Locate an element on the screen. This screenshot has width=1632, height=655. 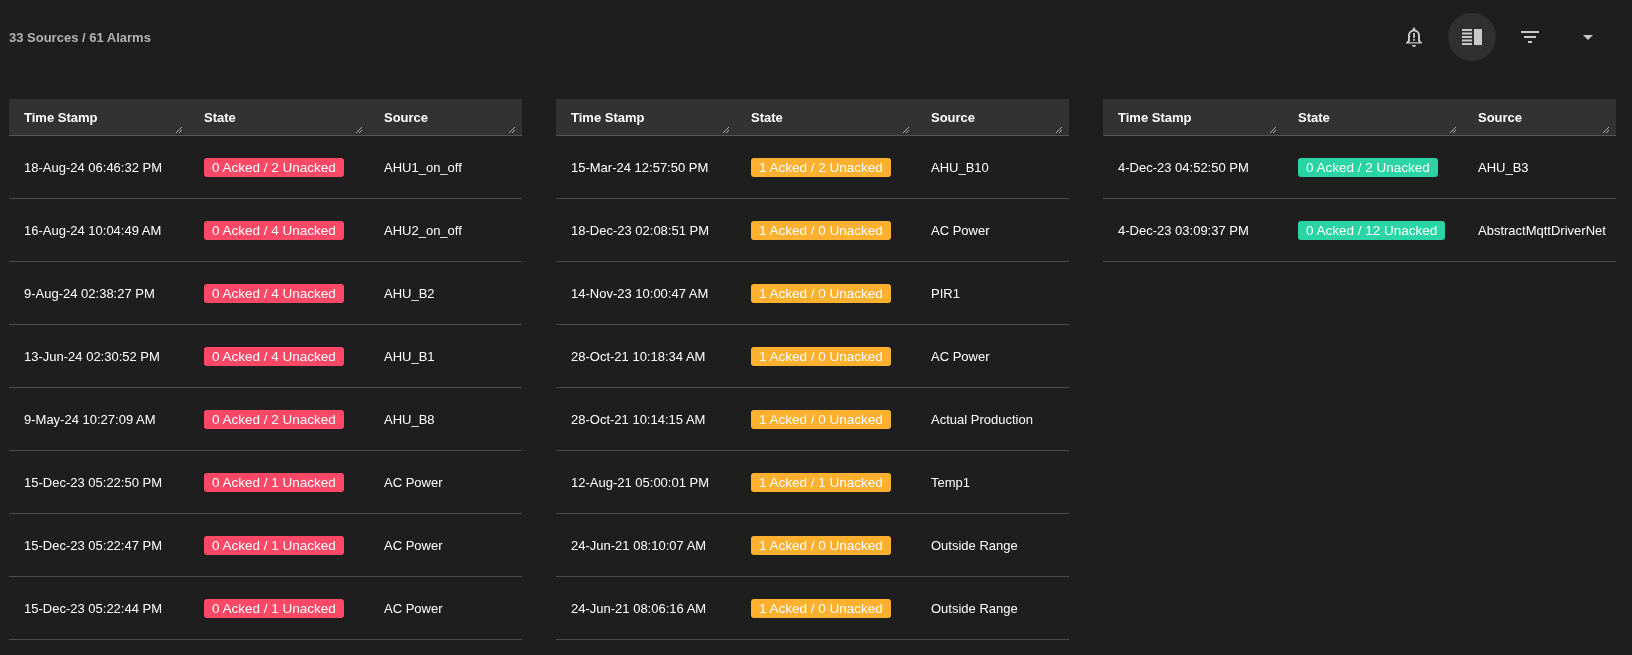
timestamp-text: 4-Dec-23 04:52:50 PM is located at coordinates (1183, 167).